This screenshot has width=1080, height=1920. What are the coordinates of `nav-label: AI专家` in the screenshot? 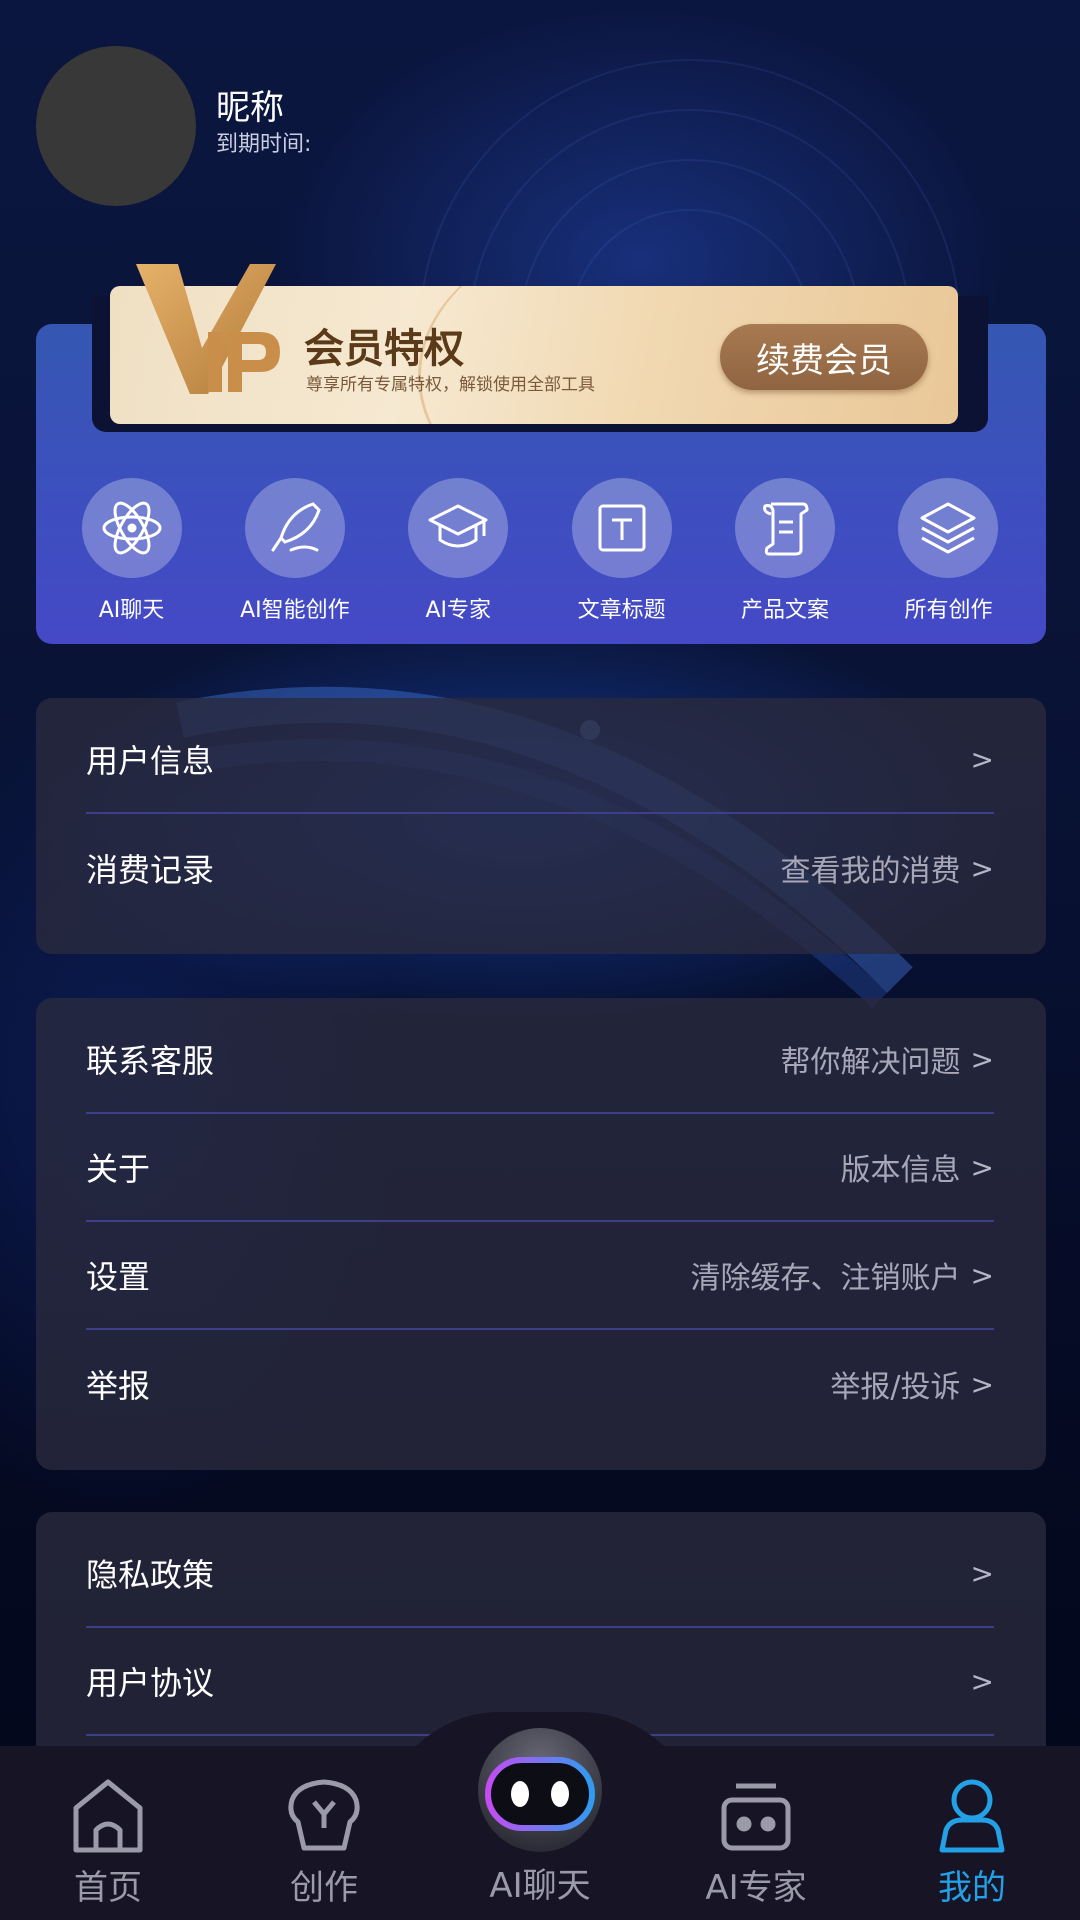 It's located at (756, 1888).